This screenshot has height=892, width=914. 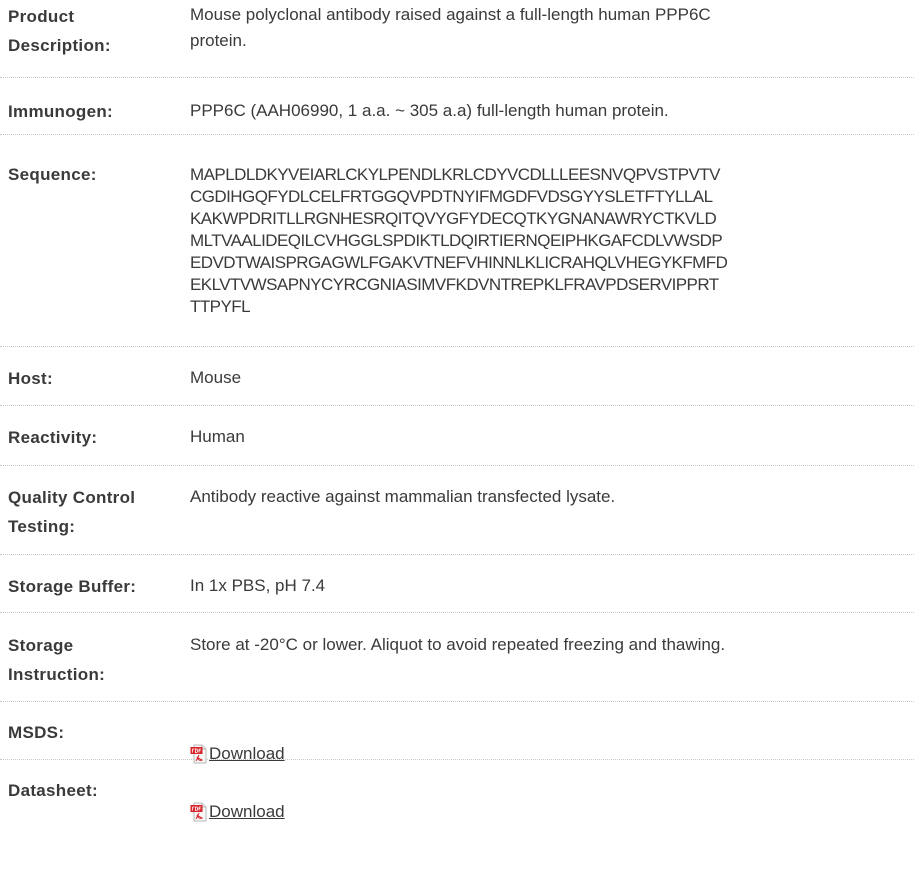 What do you see at coordinates (36, 732) in the screenshot?
I see `spec-label: MSDS:` at bounding box center [36, 732].